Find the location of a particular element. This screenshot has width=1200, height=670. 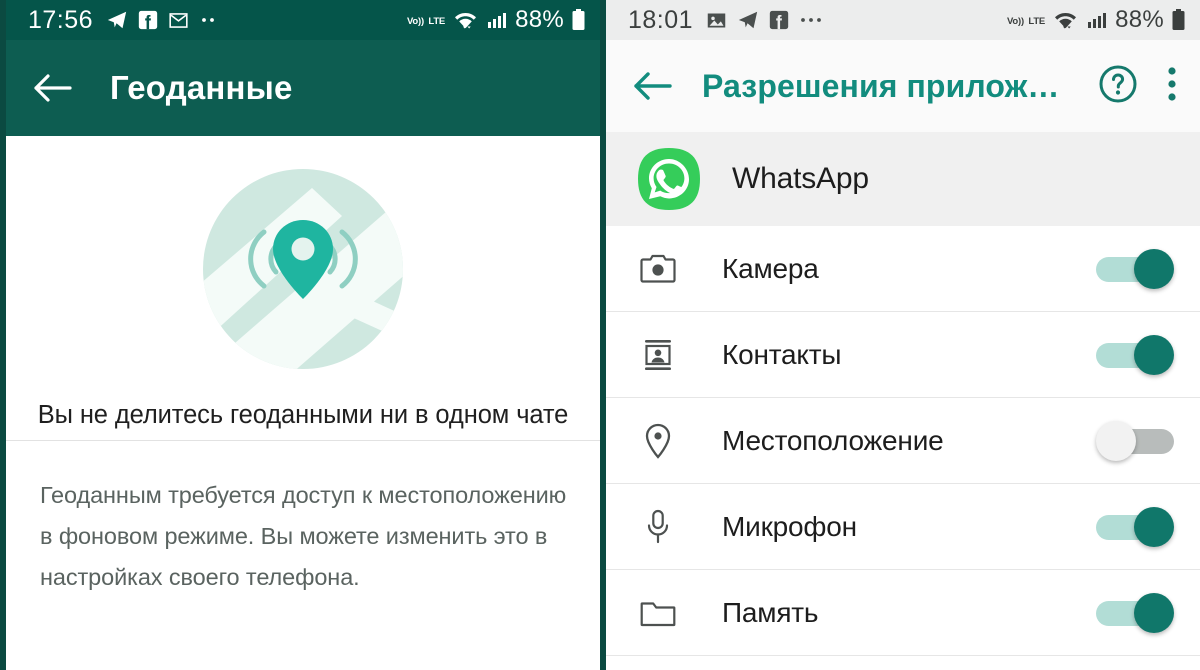

status-bar-left: 17:56 Vo)) LTE 88% is located at coordinates (303, 20).